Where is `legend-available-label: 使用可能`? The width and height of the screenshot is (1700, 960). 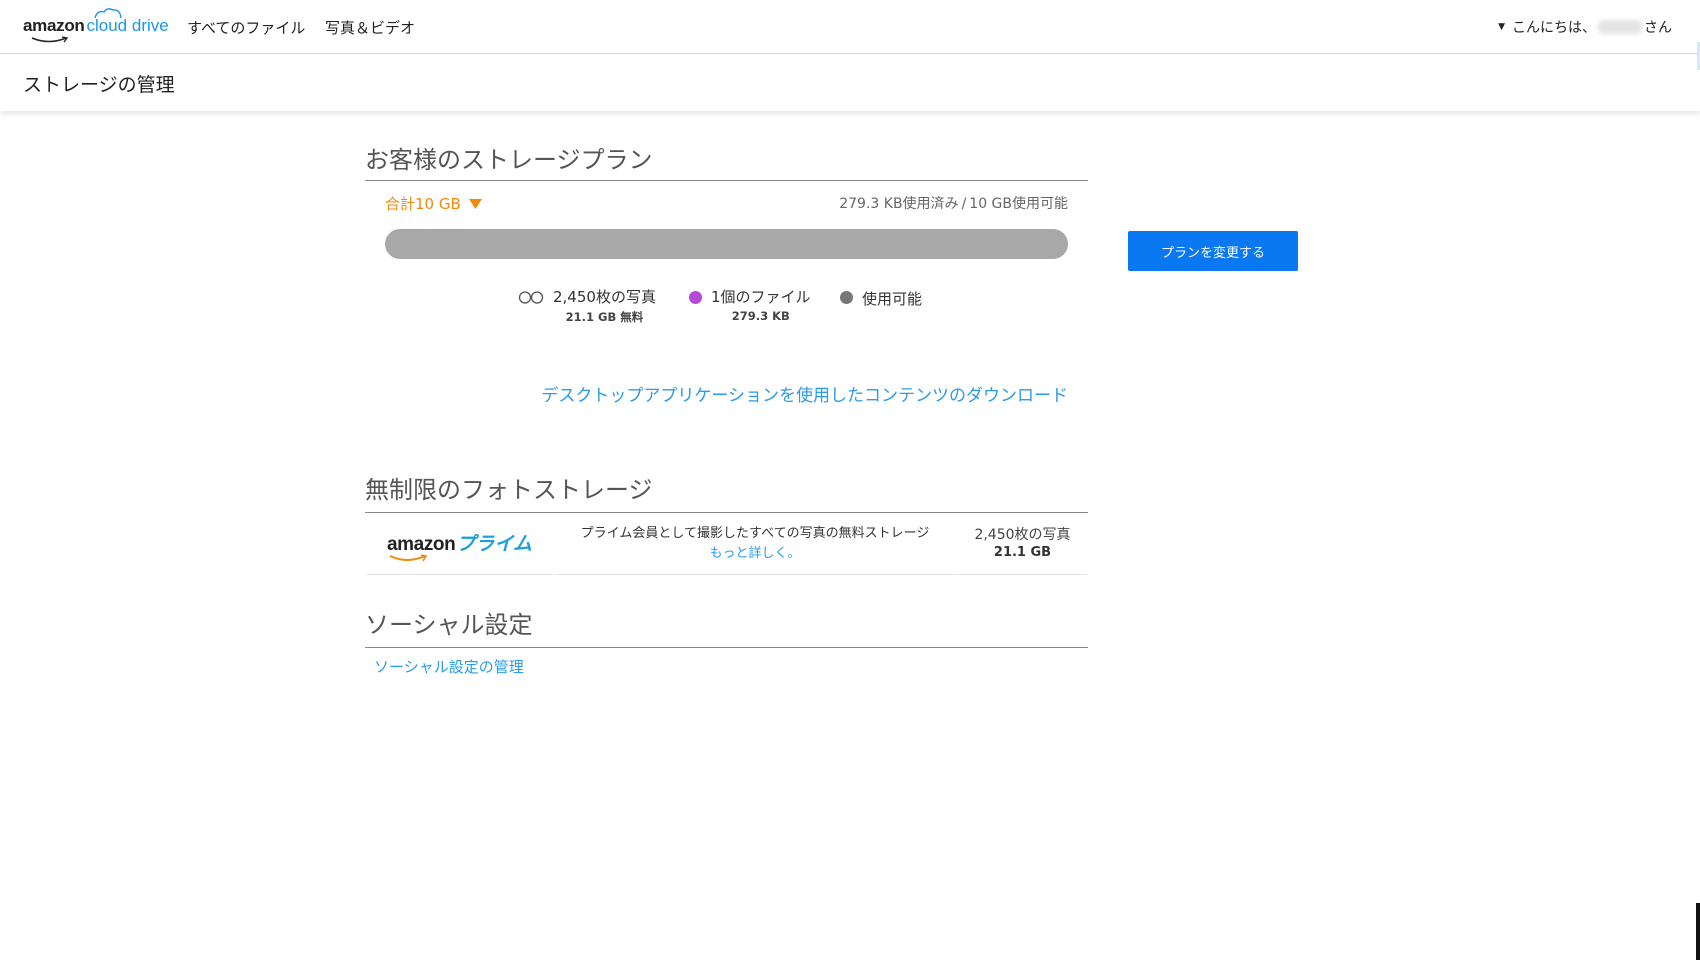
legend-available-label: 使用可能 is located at coordinates (892, 299).